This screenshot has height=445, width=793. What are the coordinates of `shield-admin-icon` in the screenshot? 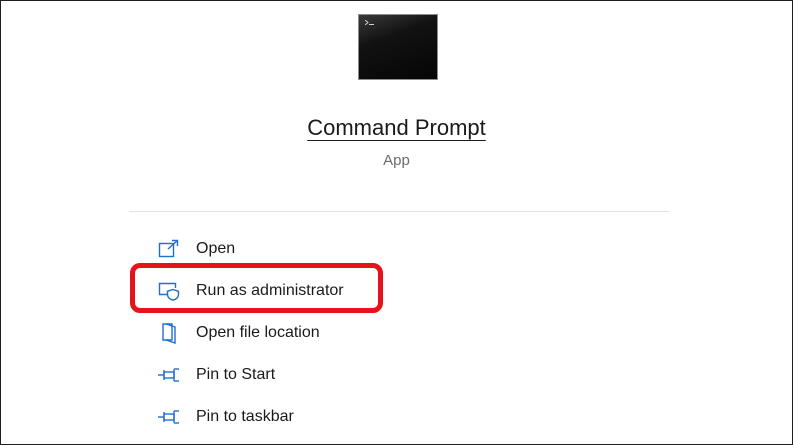 It's located at (169, 291).